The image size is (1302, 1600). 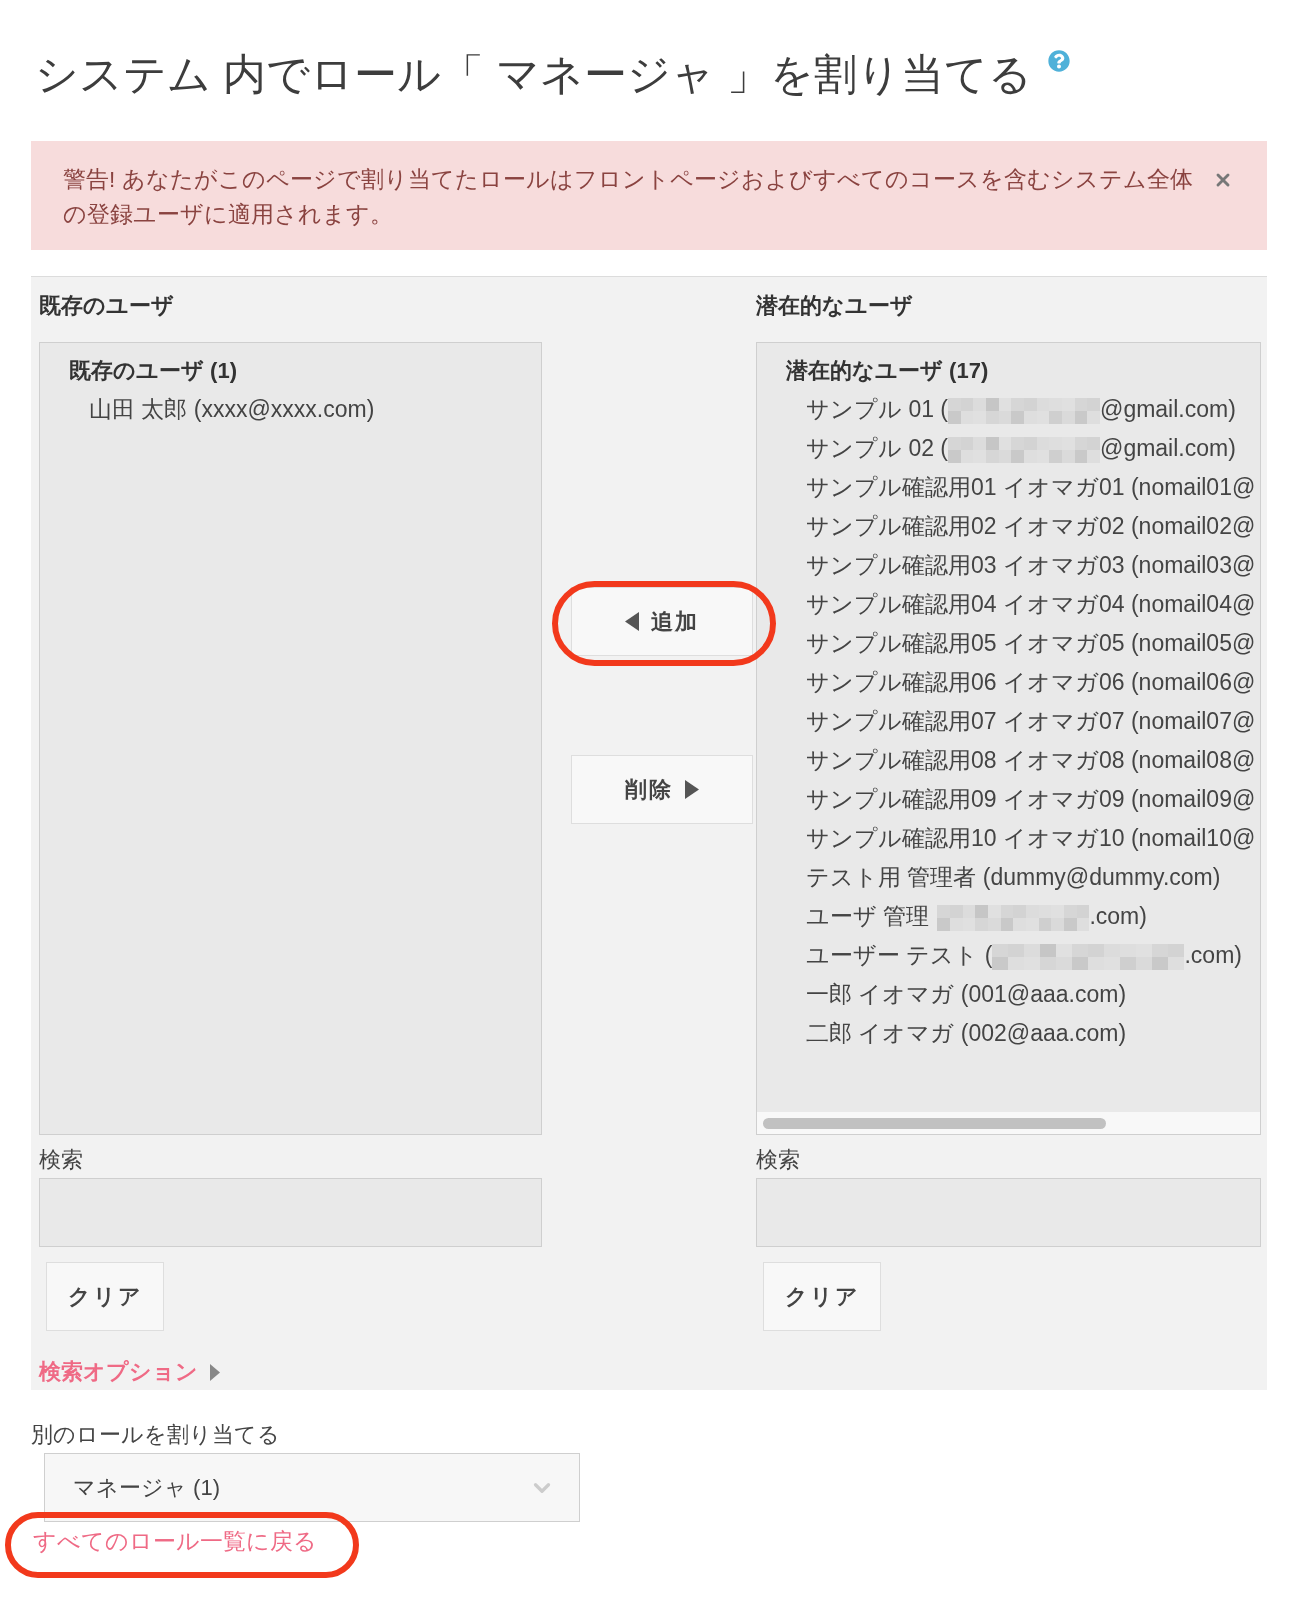 I want to click on column-heading: 既存のユーザ, so click(x=106, y=306).